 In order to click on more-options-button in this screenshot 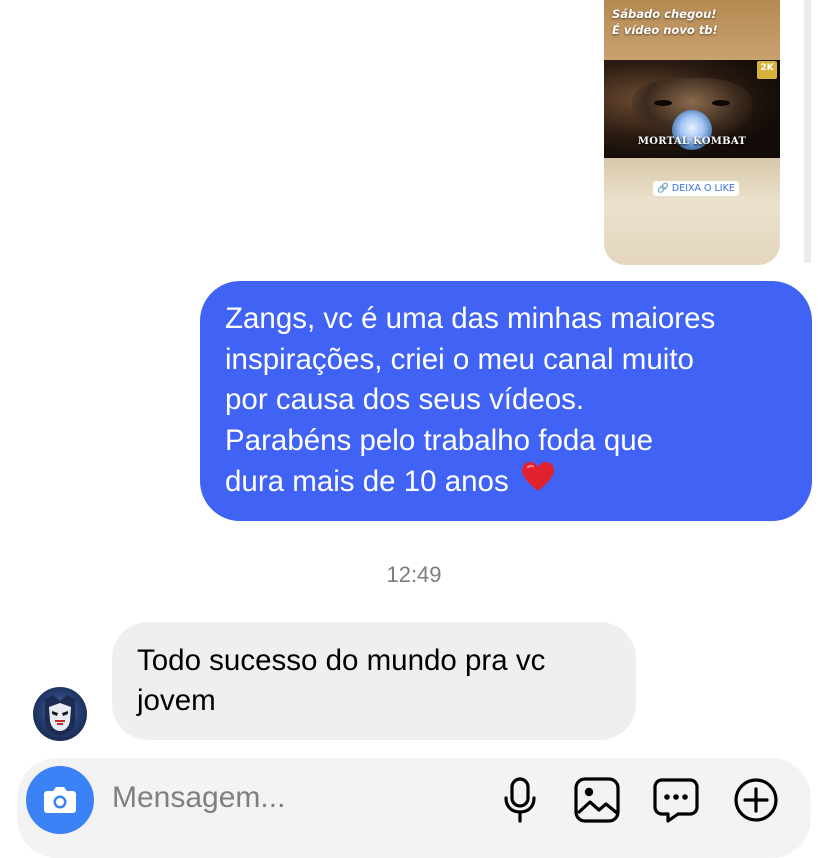, I will do `click(756, 800)`.